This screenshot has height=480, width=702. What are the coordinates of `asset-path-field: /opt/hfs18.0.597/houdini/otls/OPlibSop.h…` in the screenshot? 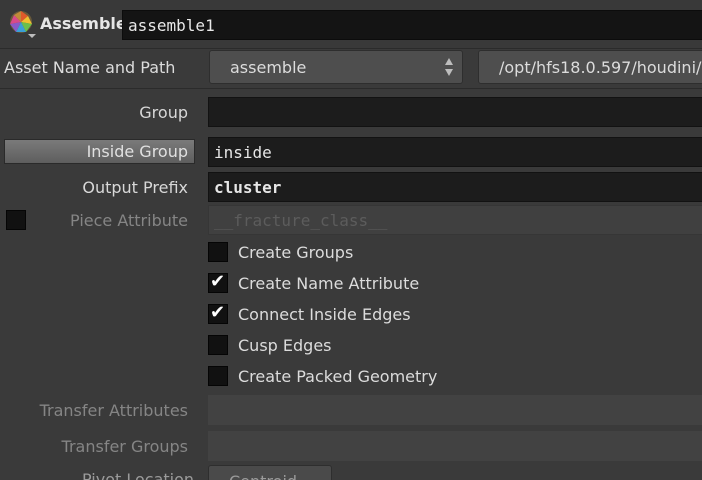 It's located at (590, 67).